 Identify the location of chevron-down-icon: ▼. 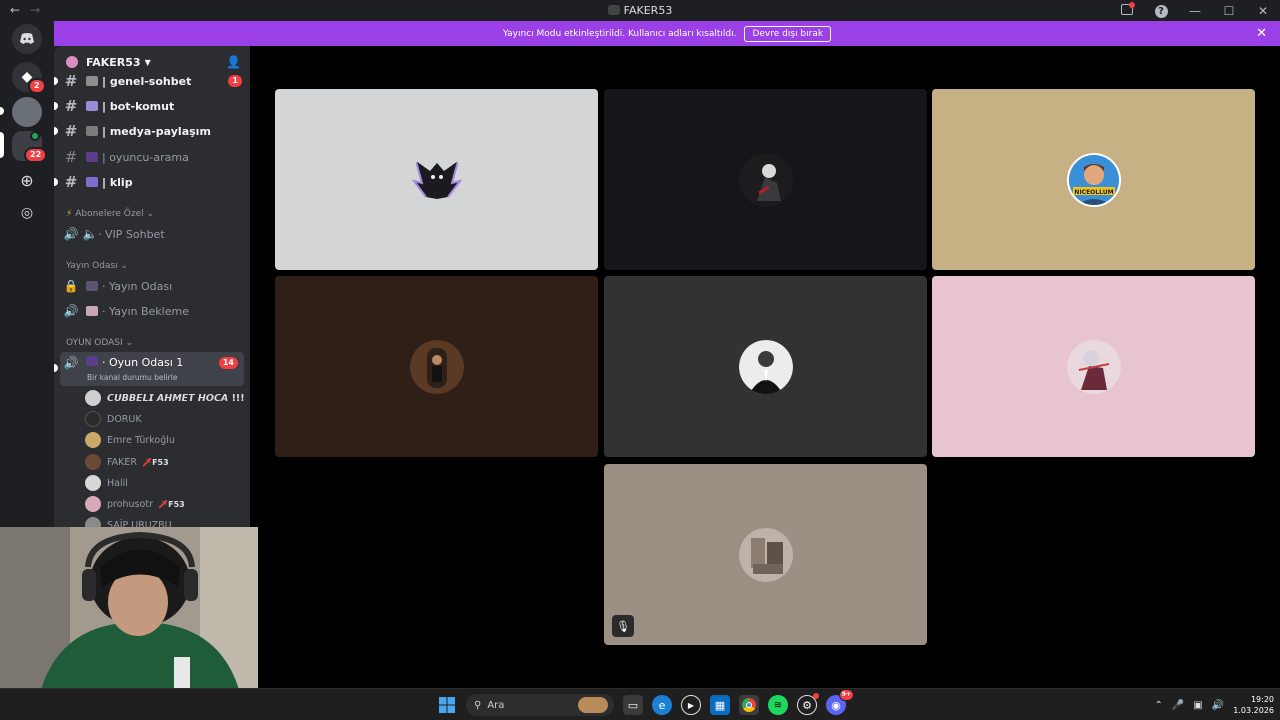
(147, 62).